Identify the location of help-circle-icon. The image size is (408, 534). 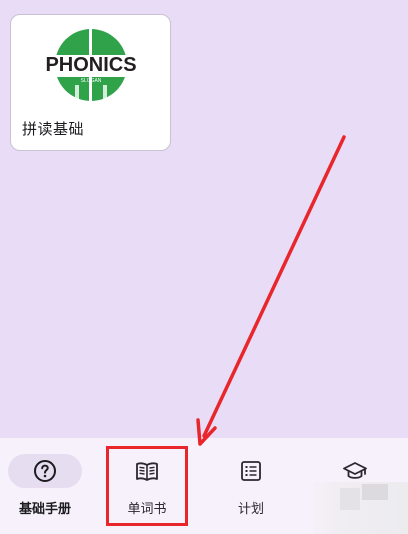
(45, 471).